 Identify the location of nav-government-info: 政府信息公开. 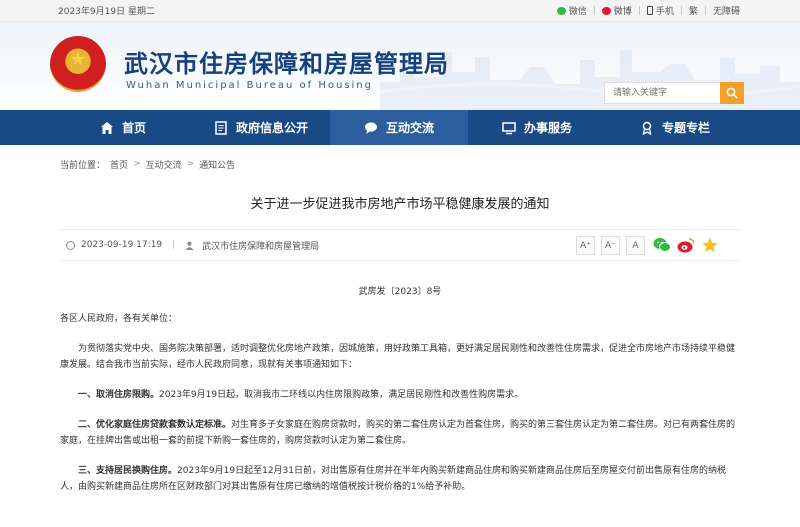
(261, 127).